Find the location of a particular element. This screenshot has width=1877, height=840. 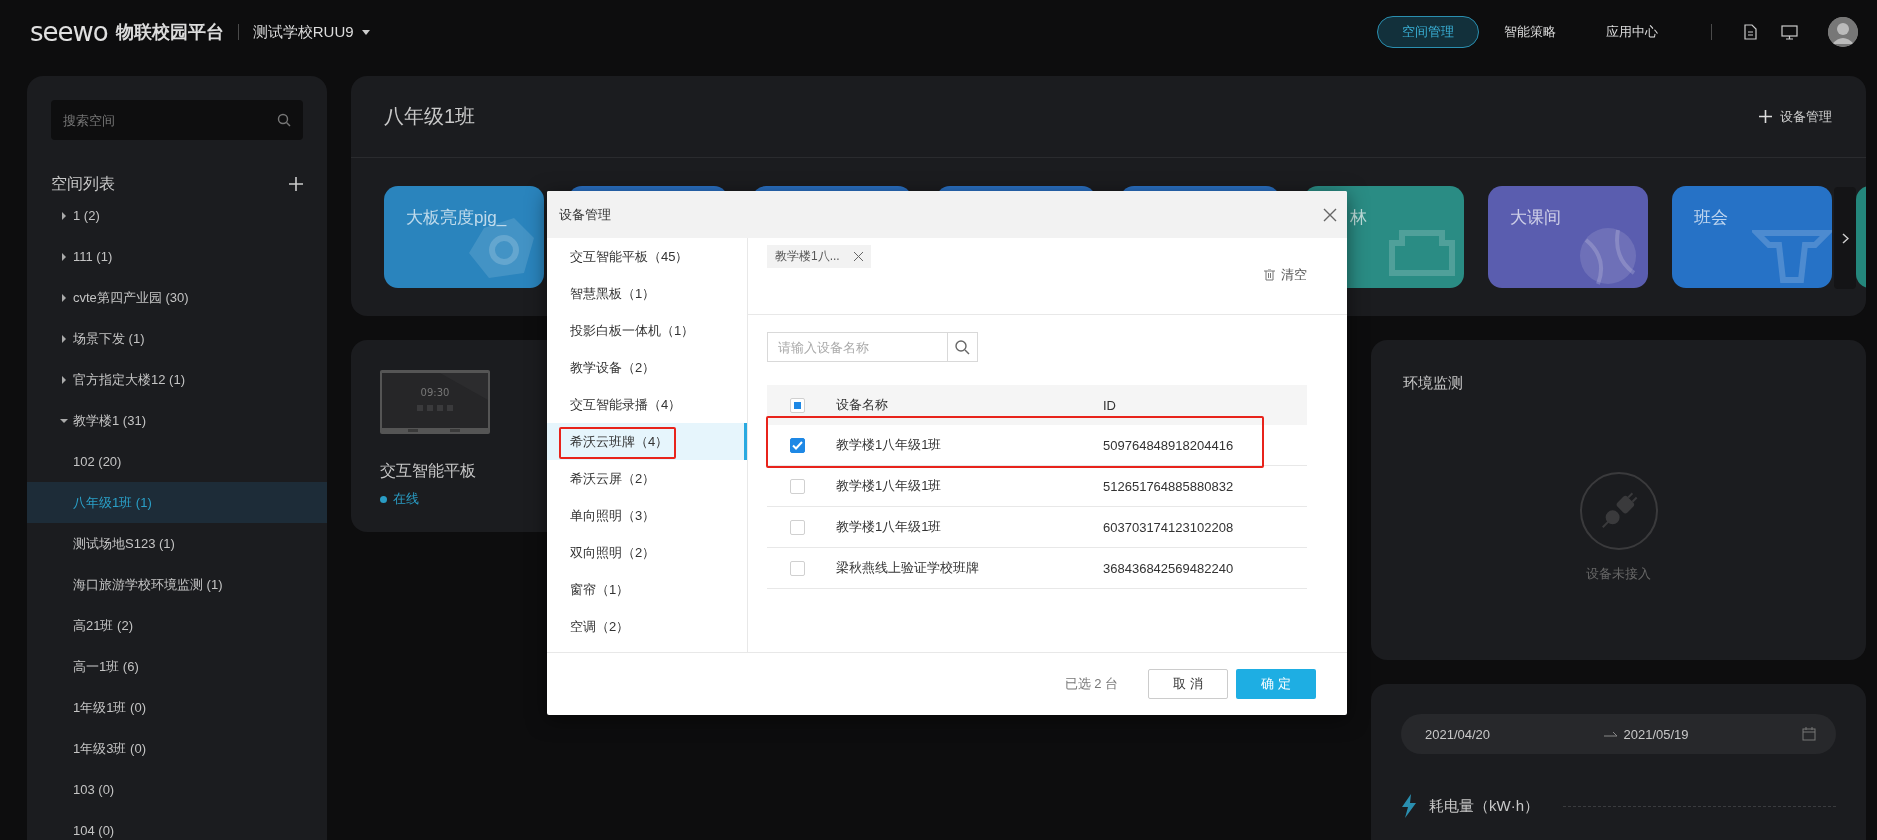

table-cell-text: 368436842569482240 is located at coordinates (1169, 568).